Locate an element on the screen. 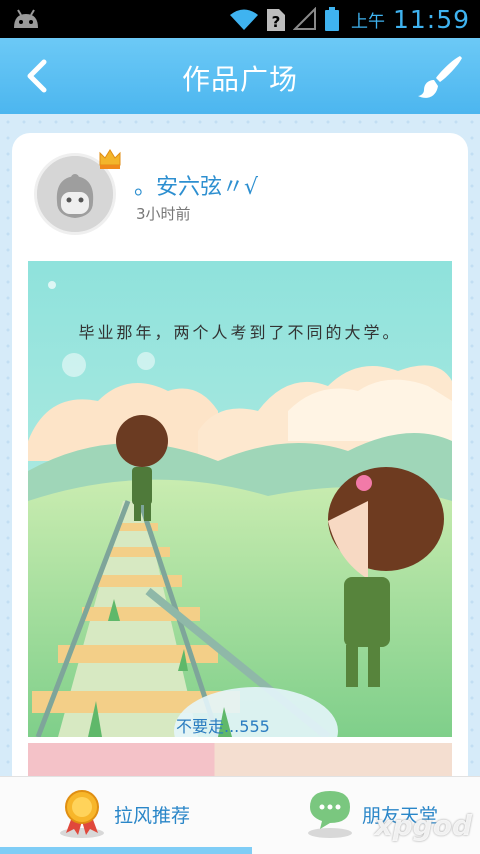 The image size is (480, 854). bottom-nav: 拉风推荐 朋友天堂 xpgod is located at coordinates (240, 815).